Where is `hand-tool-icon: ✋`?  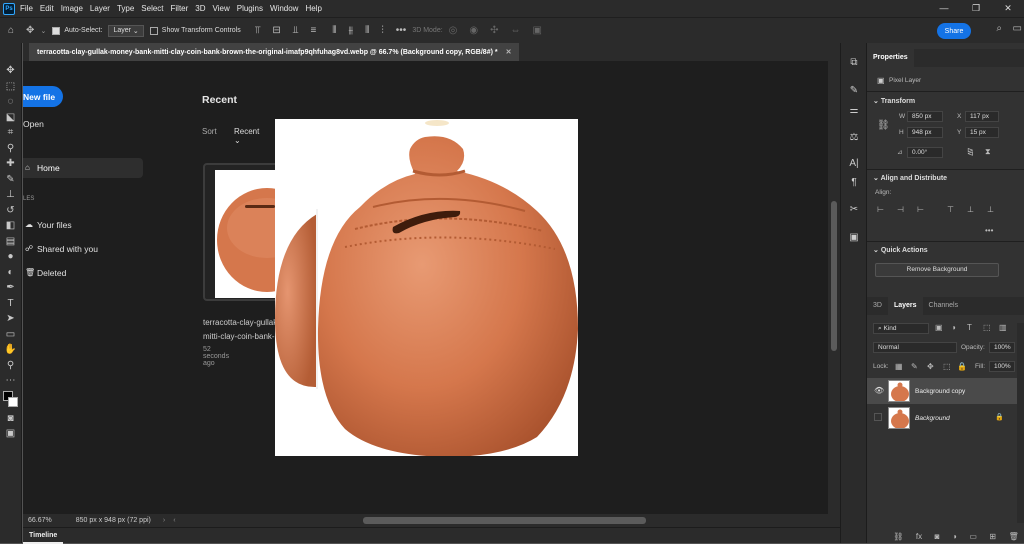 hand-tool-icon: ✋ is located at coordinates (11, 350).